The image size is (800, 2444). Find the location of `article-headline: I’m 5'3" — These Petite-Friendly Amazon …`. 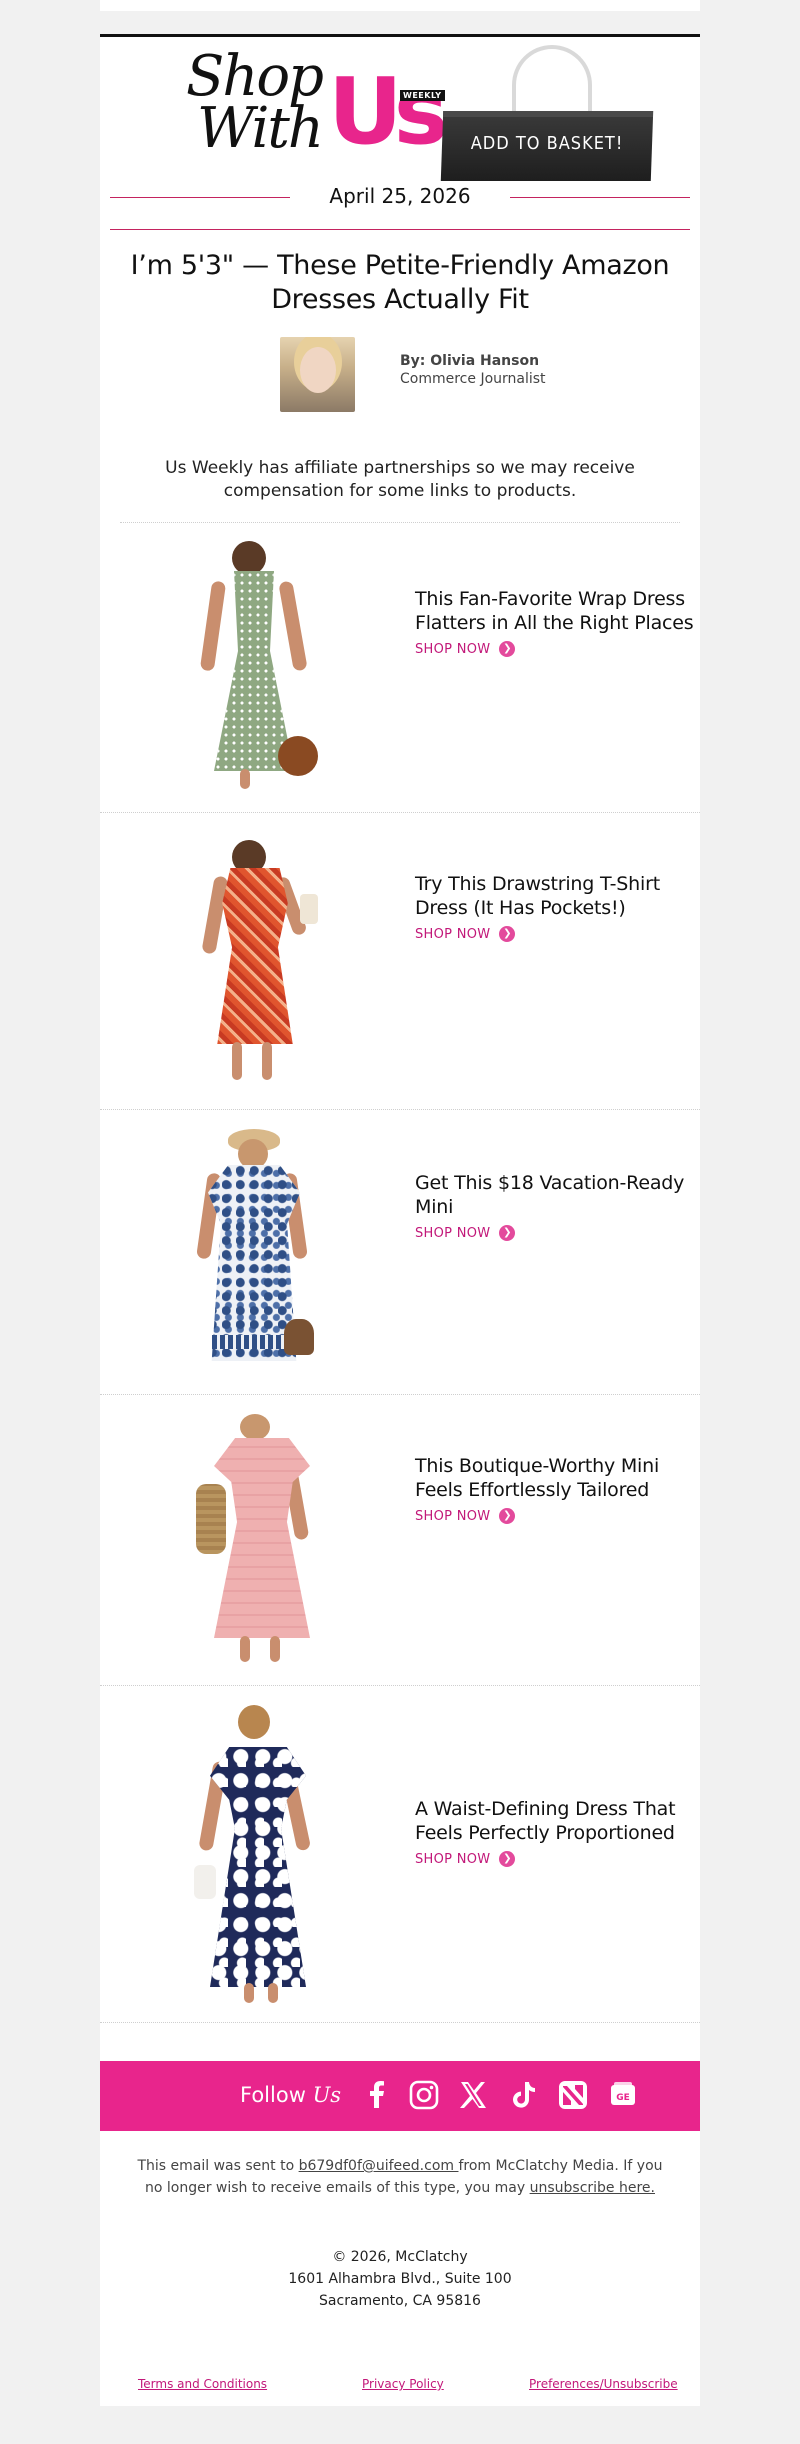

article-headline: I’m 5'3" — These Petite-Friendly Amazon … is located at coordinates (400, 283).